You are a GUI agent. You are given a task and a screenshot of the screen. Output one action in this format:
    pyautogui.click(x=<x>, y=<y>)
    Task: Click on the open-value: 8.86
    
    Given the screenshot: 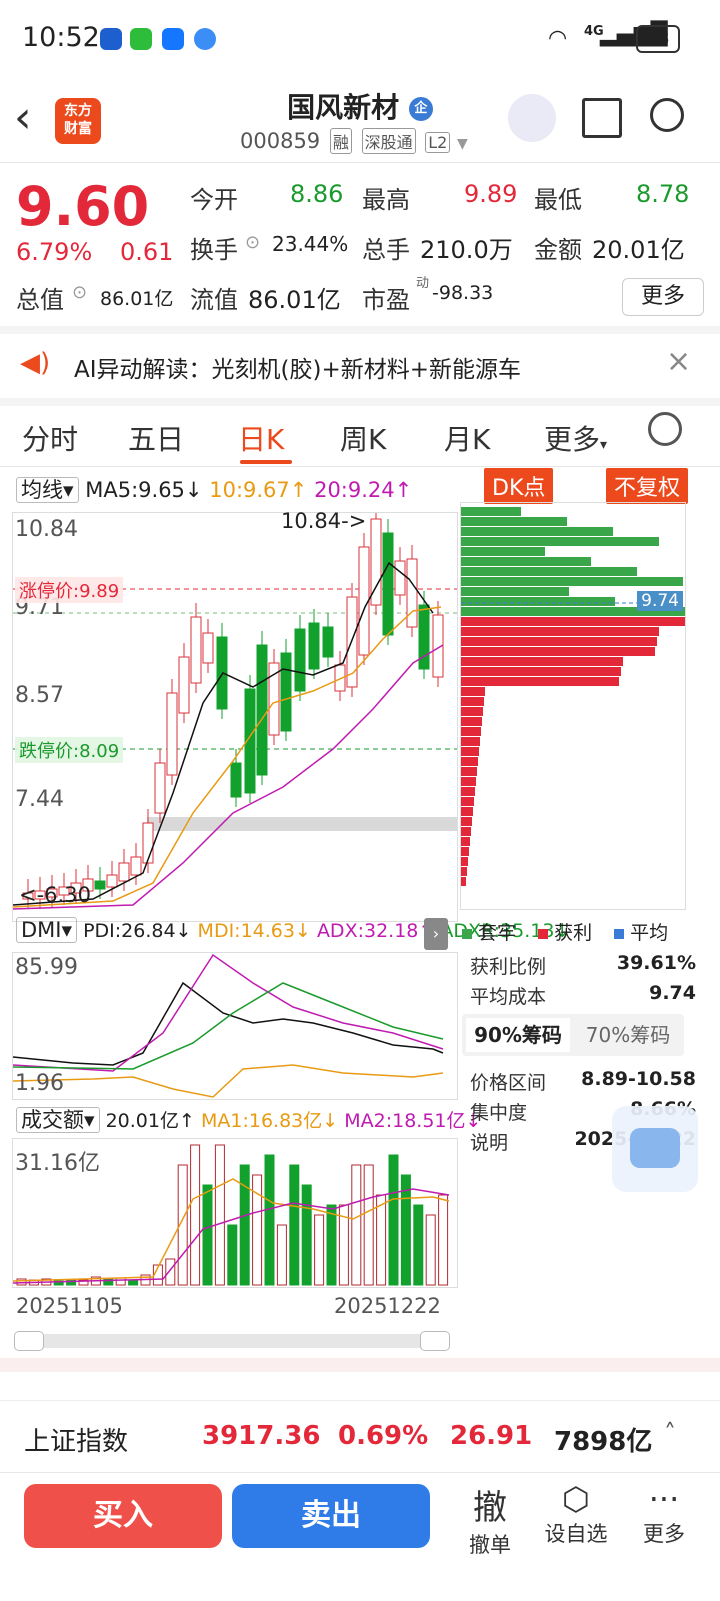 What is the action you would take?
    pyautogui.click(x=317, y=194)
    